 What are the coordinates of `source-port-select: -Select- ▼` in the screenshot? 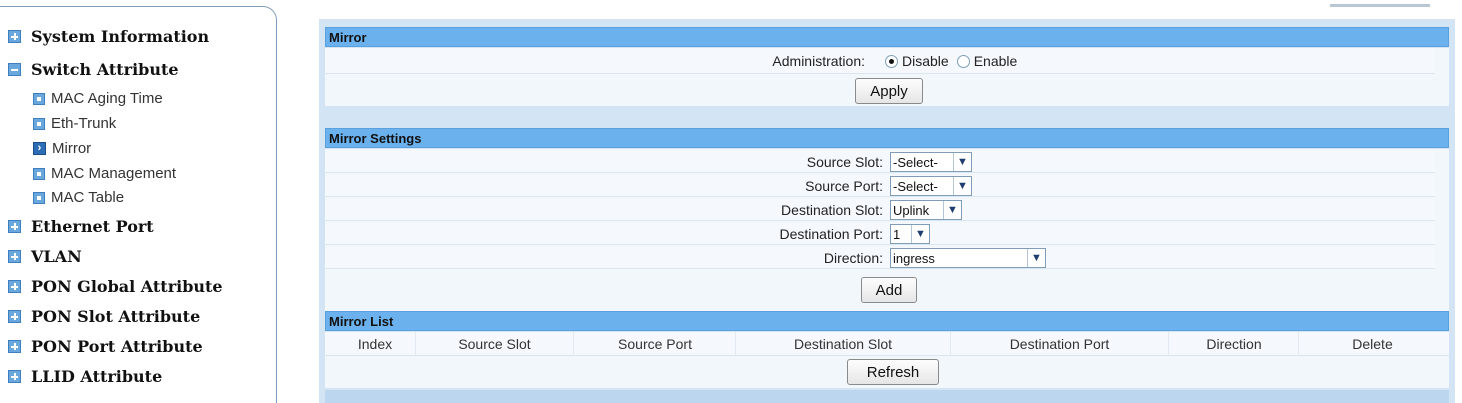 It's located at (931, 186).